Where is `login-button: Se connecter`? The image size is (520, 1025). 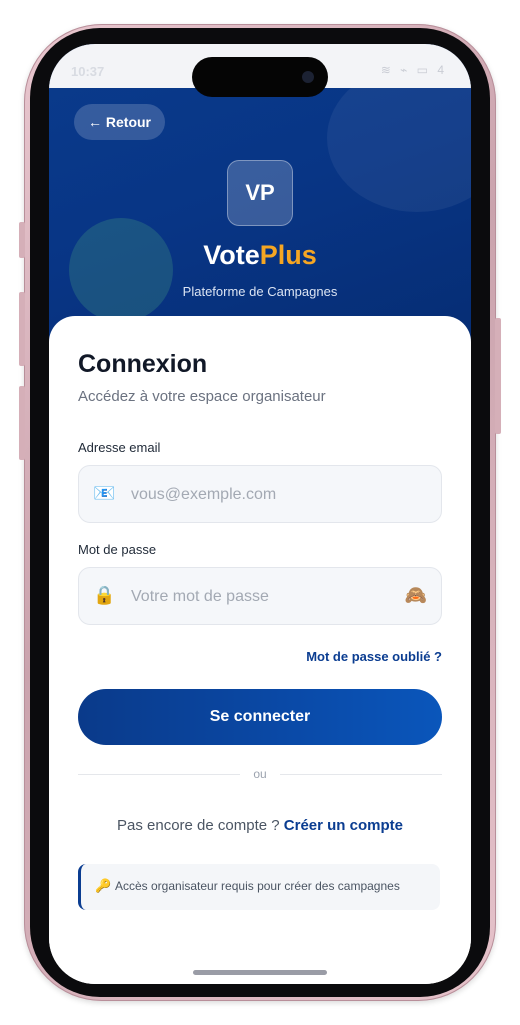 login-button: Se connecter is located at coordinates (260, 717).